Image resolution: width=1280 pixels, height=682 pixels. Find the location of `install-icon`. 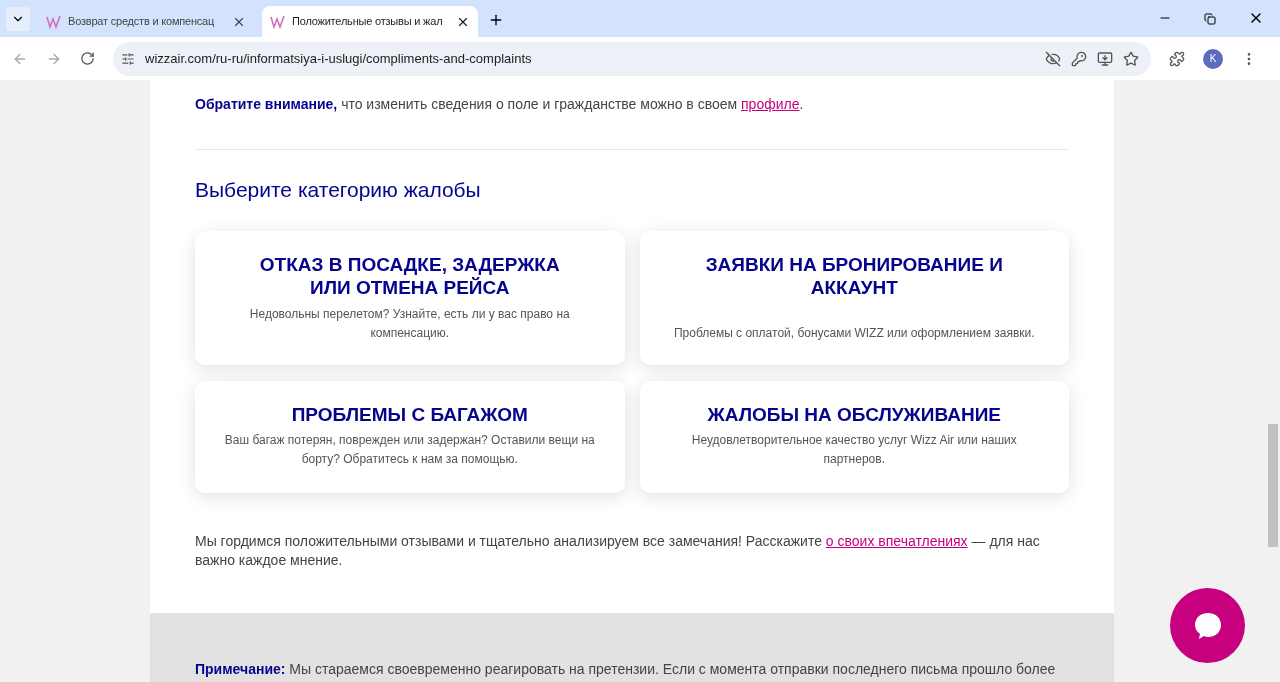

install-icon is located at coordinates (1105, 58).